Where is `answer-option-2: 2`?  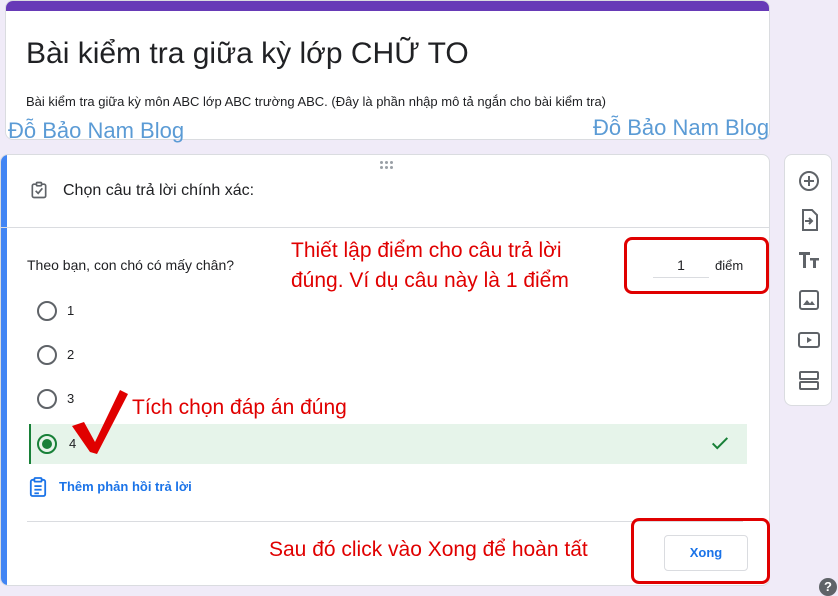
answer-option-2: 2 is located at coordinates (388, 355).